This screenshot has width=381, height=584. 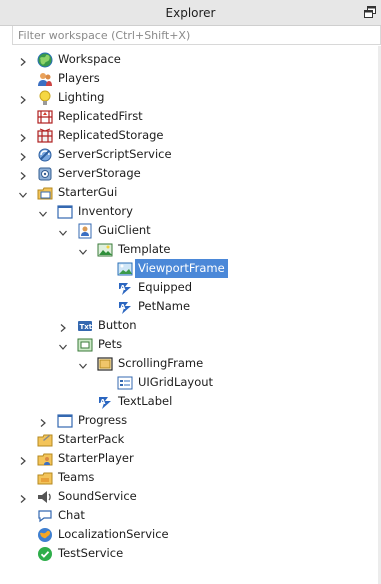 What do you see at coordinates (45, 136) in the screenshot?
I see `replicated-storage-icon` at bounding box center [45, 136].